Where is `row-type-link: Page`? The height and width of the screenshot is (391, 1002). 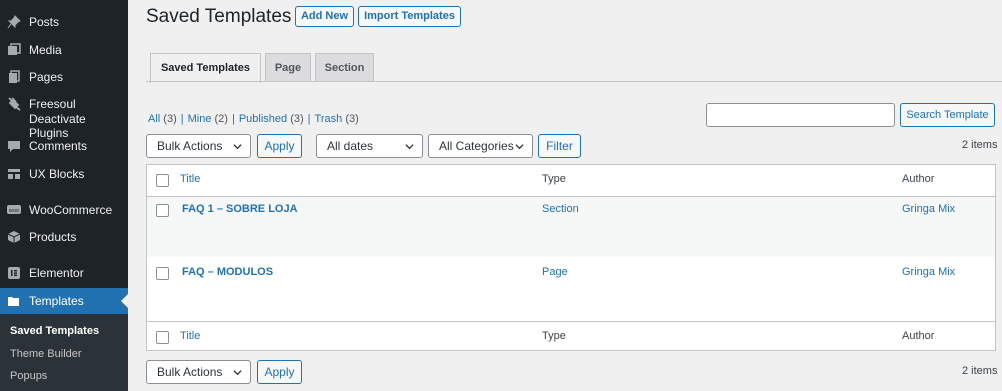
row-type-link: Page is located at coordinates (555, 272).